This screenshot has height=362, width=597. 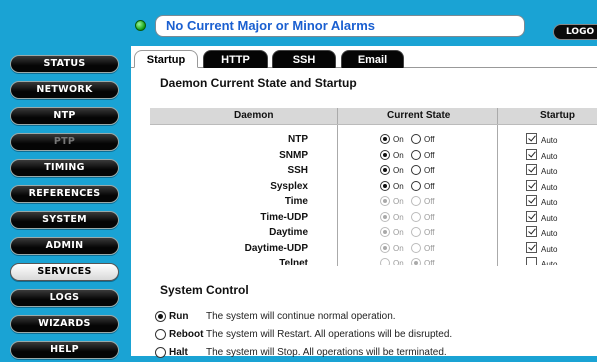 I want to click on daemon-name: Time-UDP, so click(x=284, y=217).